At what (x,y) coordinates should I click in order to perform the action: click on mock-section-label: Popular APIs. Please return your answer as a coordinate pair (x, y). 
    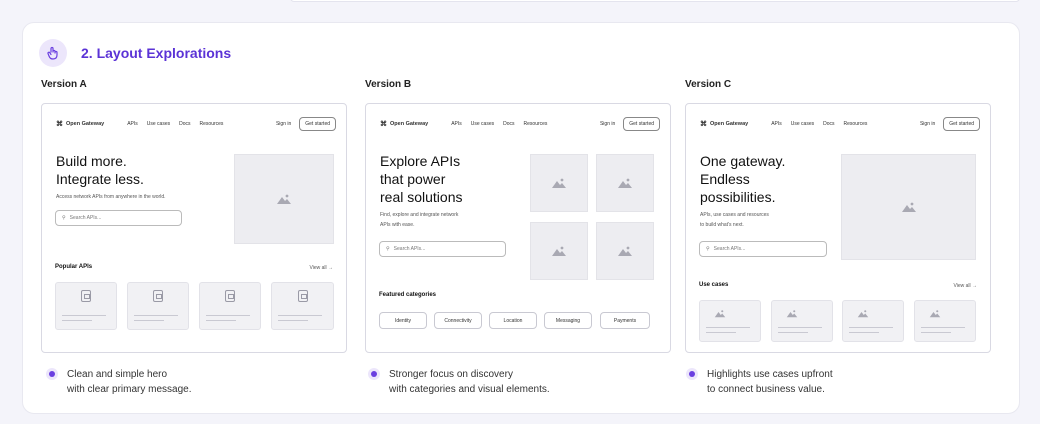
    Looking at the image, I should click on (74, 267).